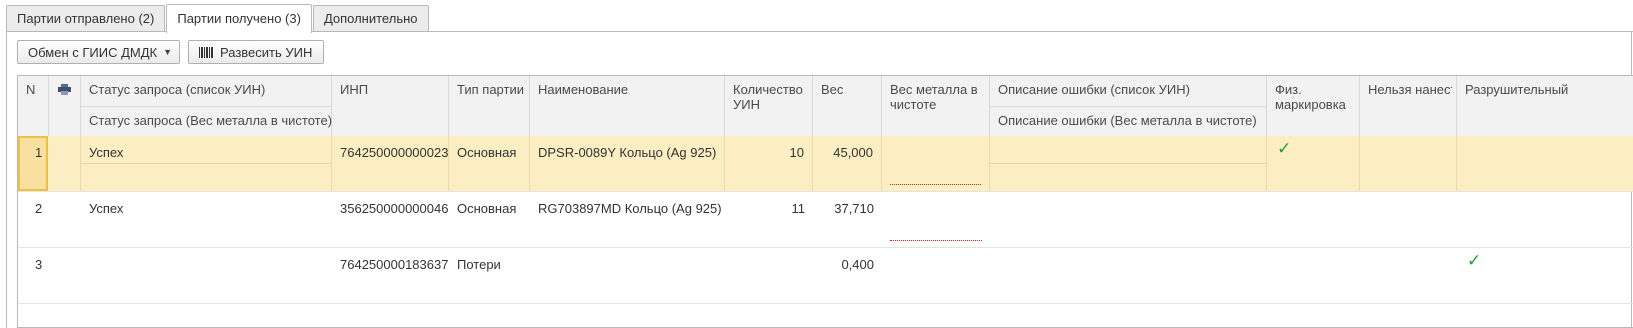  What do you see at coordinates (768, 97) in the screenshot?
I see `header-qty-label: Количество УИН` at bounding box center [768, 97].